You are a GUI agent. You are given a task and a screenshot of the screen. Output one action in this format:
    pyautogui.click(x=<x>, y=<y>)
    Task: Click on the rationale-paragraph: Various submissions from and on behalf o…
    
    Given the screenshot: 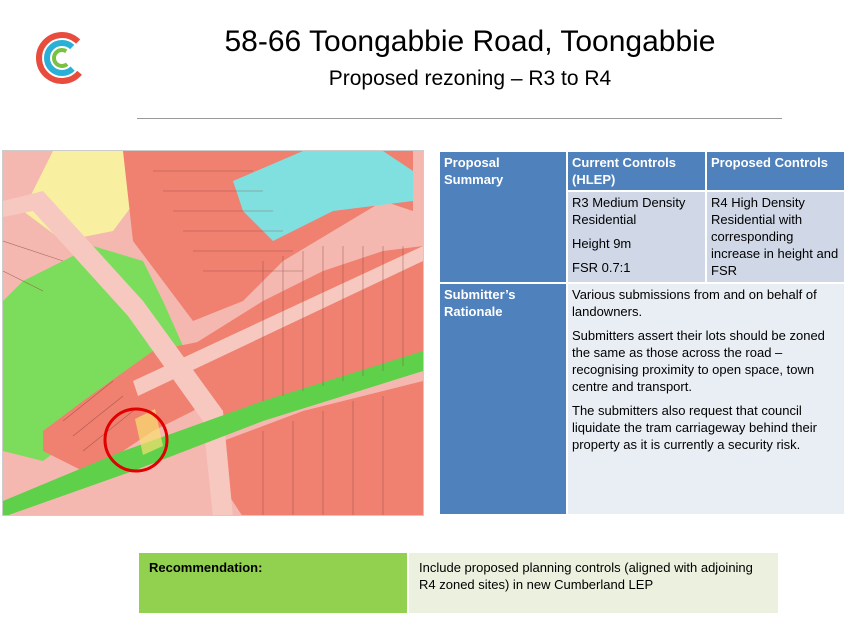 What is the action you would take?
    pyautogui.click(x=694, y=303)
    